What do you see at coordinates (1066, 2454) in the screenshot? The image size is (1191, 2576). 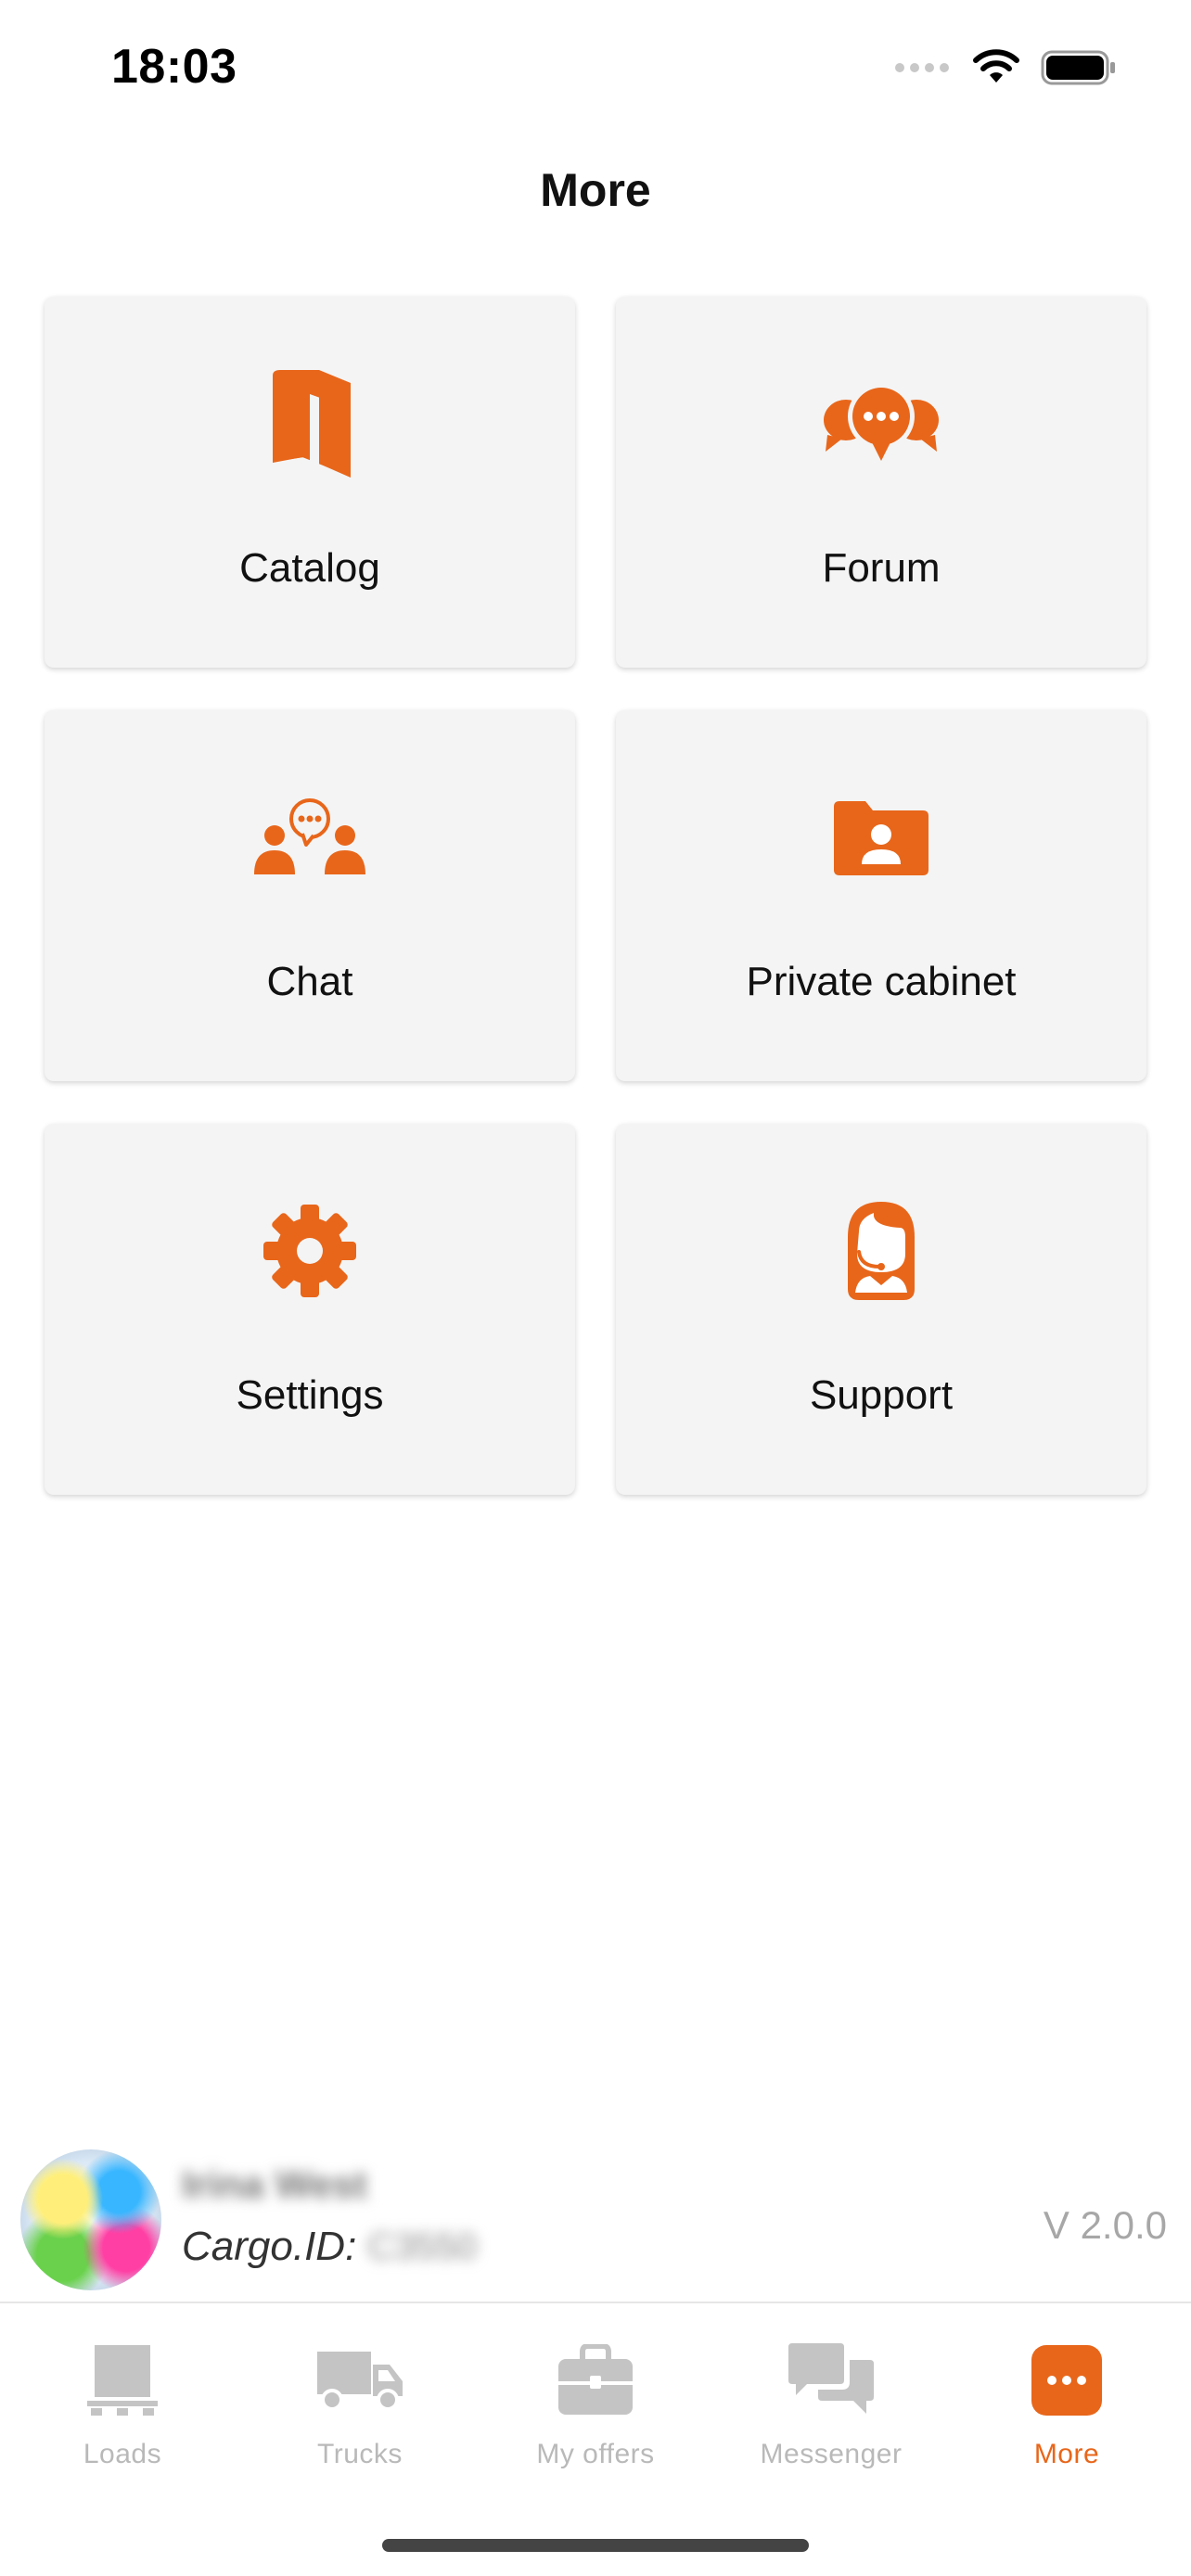 I see `tab-more-label: More` at bounding box center [1066, 2454].